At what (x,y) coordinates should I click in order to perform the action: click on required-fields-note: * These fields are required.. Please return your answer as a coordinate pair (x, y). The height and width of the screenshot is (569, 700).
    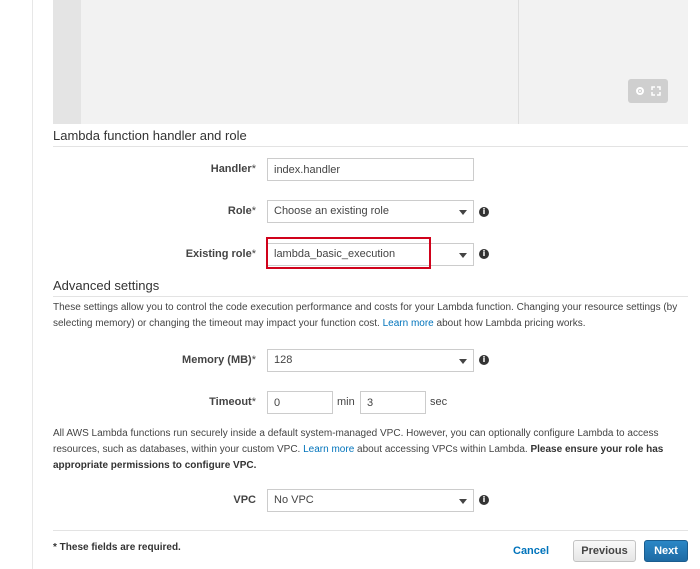
    Looking at the image, I should click on (117, 547).